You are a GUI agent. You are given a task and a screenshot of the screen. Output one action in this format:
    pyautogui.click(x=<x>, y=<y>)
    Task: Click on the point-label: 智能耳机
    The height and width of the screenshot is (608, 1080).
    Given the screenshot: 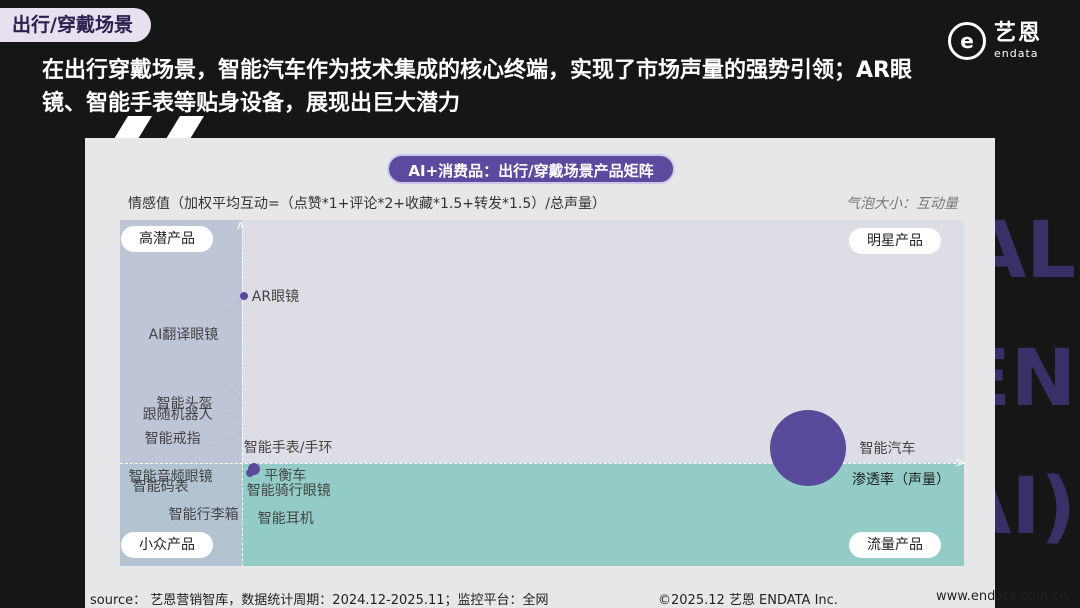 What is the action you would take?
    pyautogui.click(x=285, y=518)
    